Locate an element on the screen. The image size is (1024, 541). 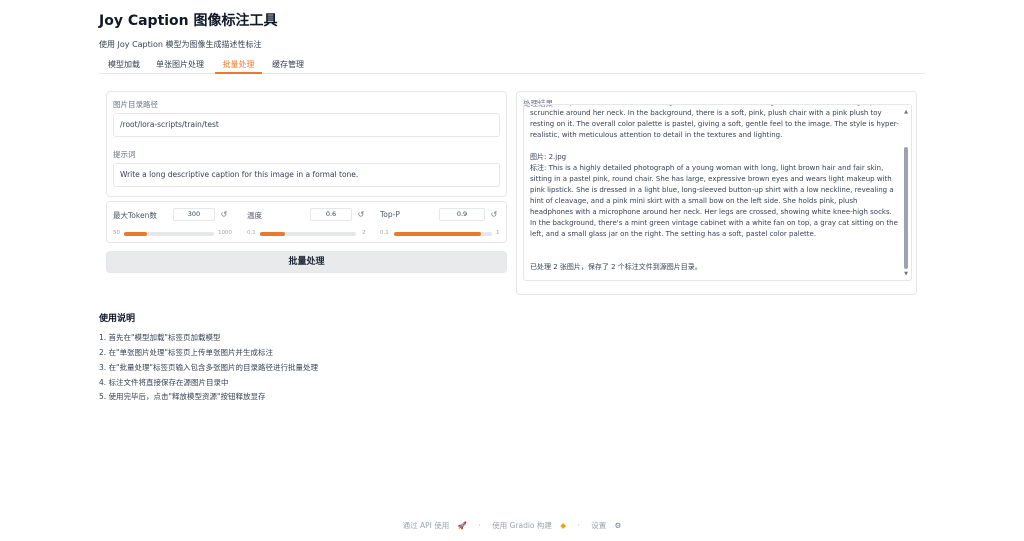
temperature-min: 0.1 is located at coordinates (251, 233).